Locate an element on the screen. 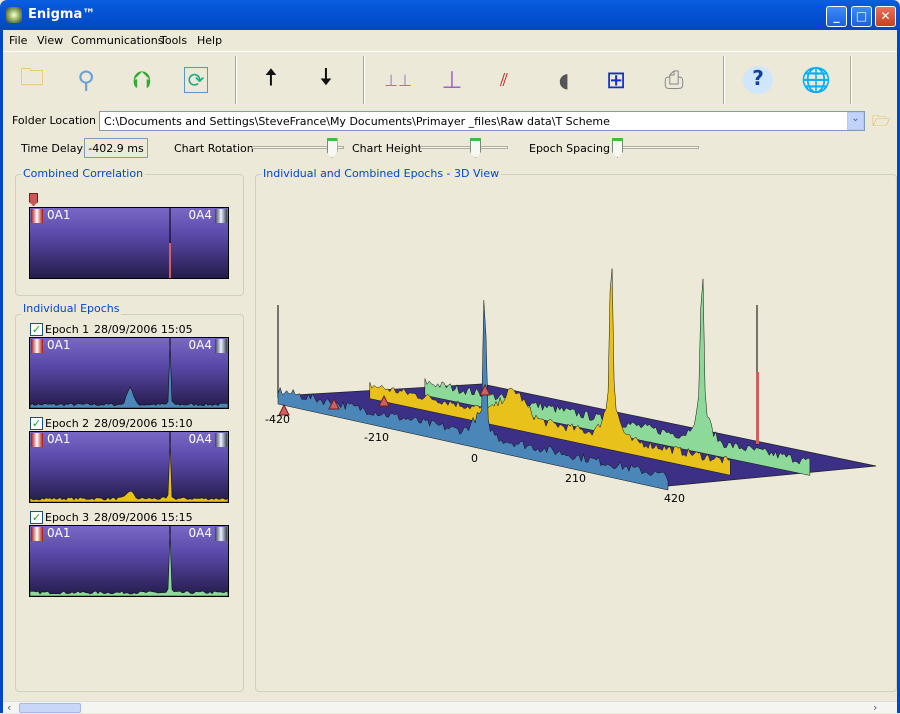 The height and width of the screenshot is (714, 900). axis-tick: -210 is located at coordinates (376, 437).